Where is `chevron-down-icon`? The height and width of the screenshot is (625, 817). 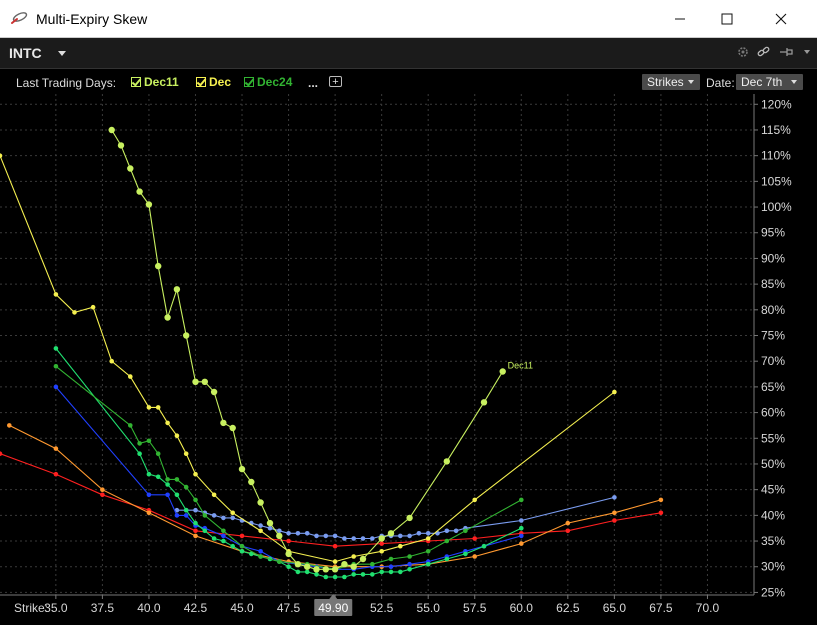 chevron-down-icon is located at coordinates (807, 52).